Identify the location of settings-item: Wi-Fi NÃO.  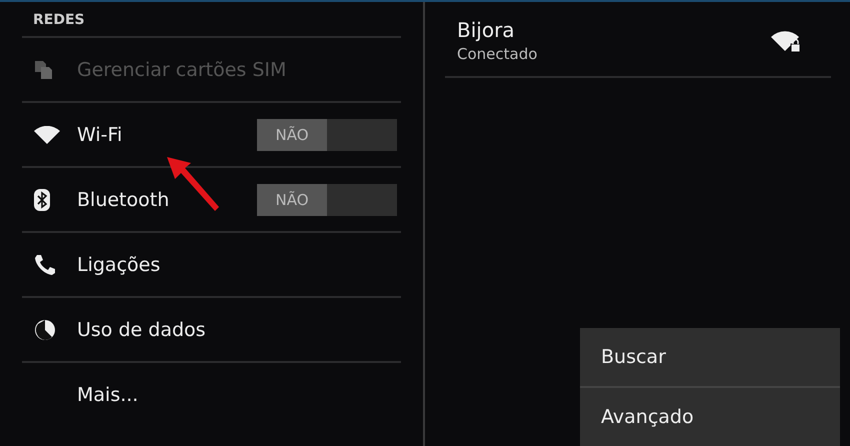
(211, 134).